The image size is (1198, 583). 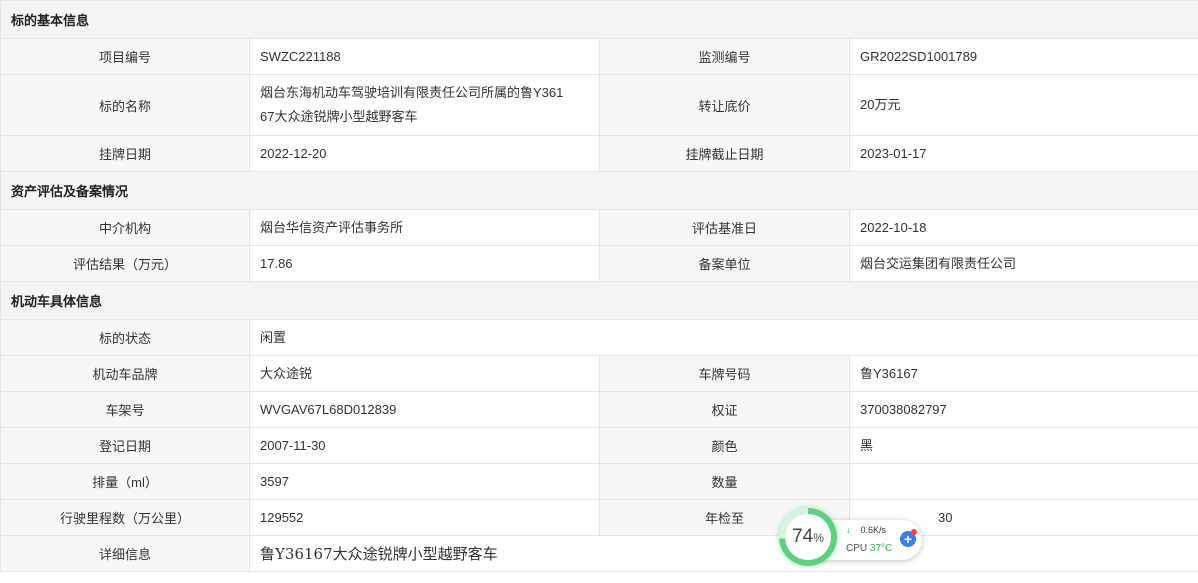 What do you see at coordinates (1023, 481) in the screenshot?
I see `quantity-value` at bounding box center [1023, 481].